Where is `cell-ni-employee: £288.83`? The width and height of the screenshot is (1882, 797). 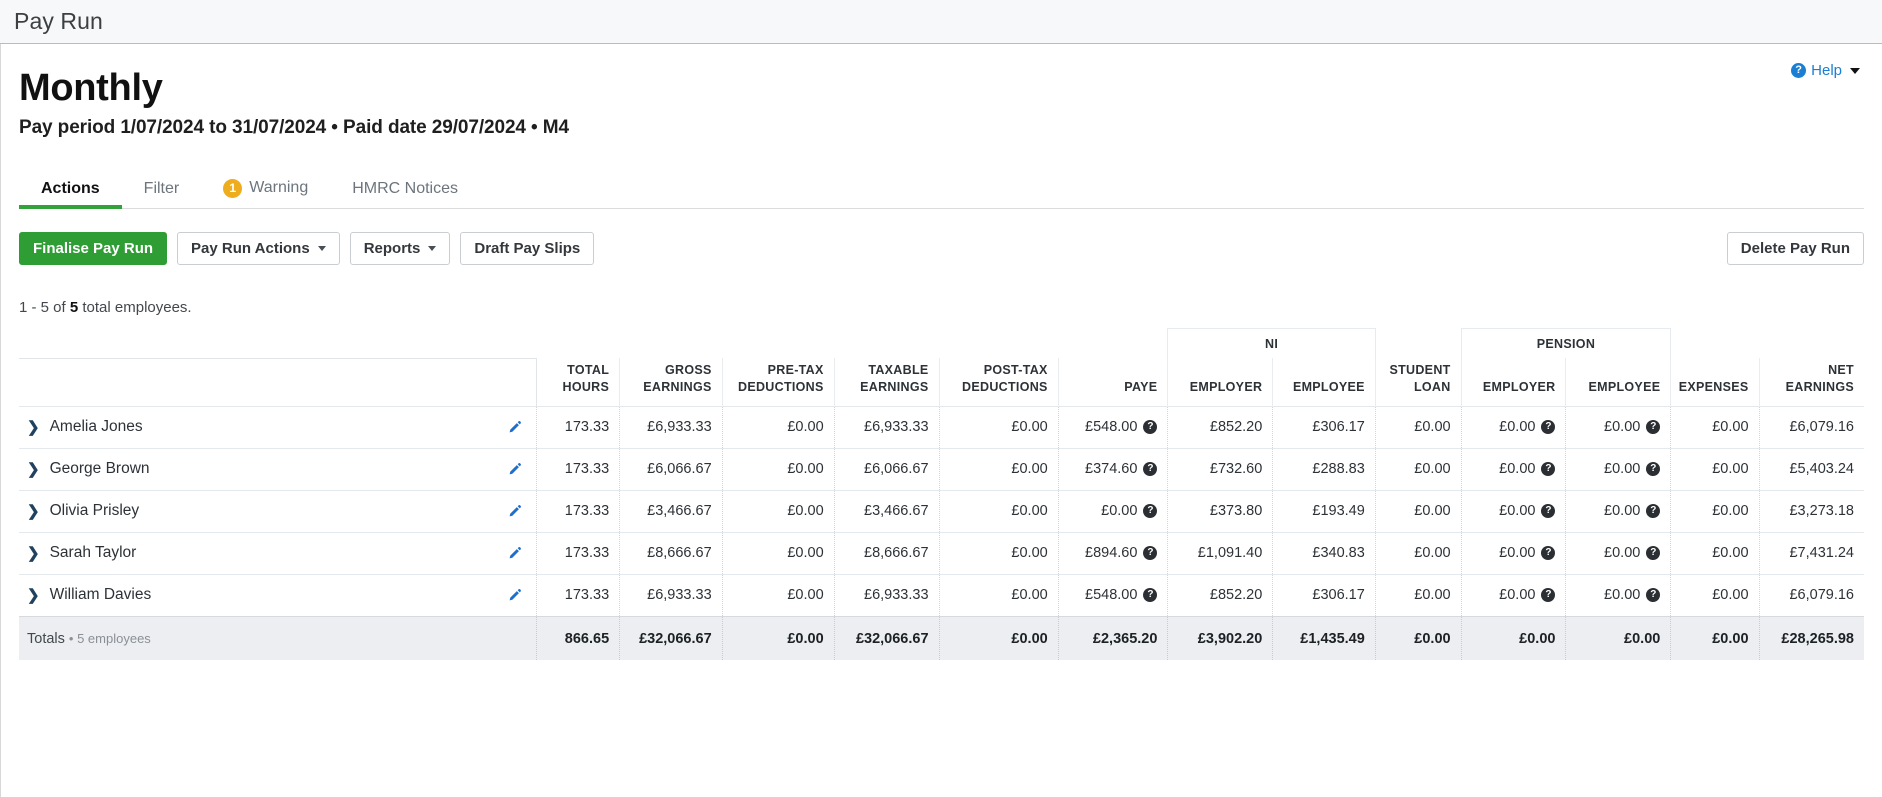
cell-ni-employee: £288.83 is located at coordinates (1324, 469).